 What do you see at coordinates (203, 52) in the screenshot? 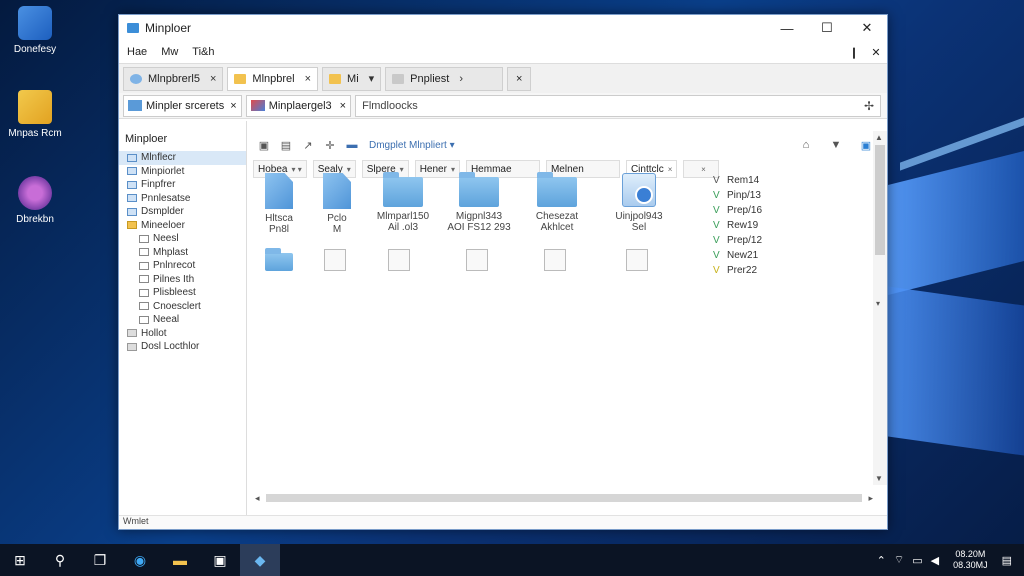
I see `menu-item: Ti&h` at bounding box center [203, 52].